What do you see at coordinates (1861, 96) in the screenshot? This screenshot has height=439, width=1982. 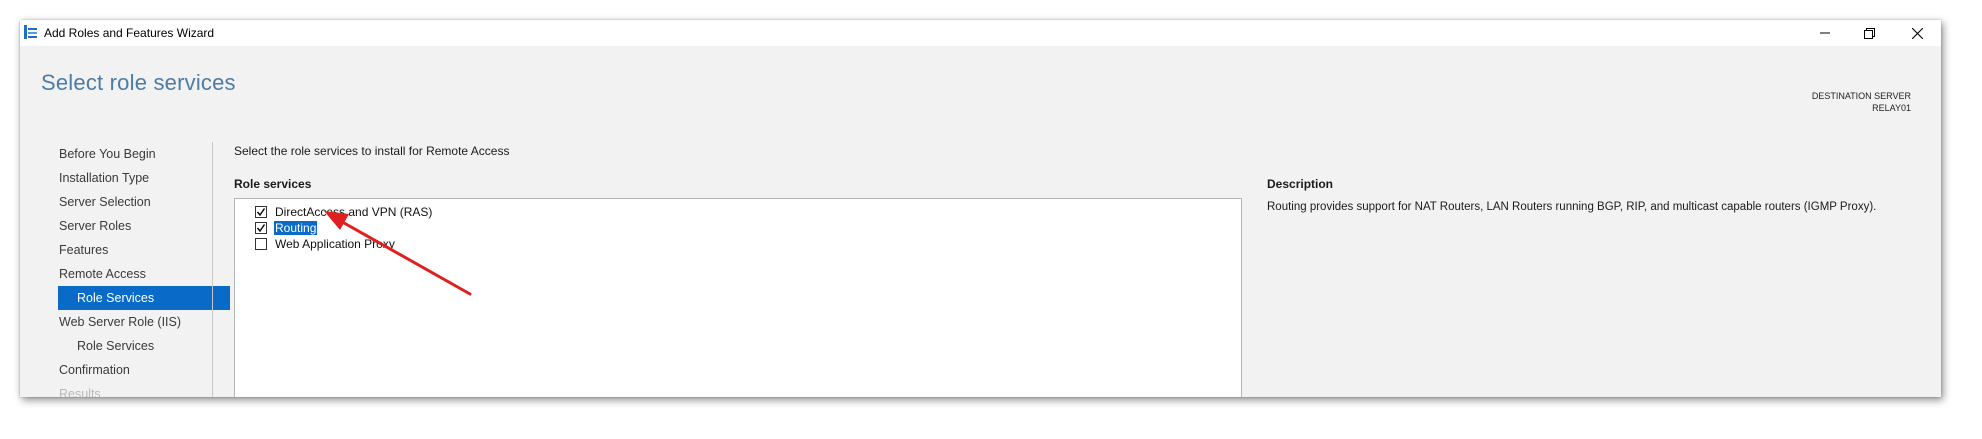 I see `destination-server-label: DESTINATION SERVER` at bounding box center [1861, 96].